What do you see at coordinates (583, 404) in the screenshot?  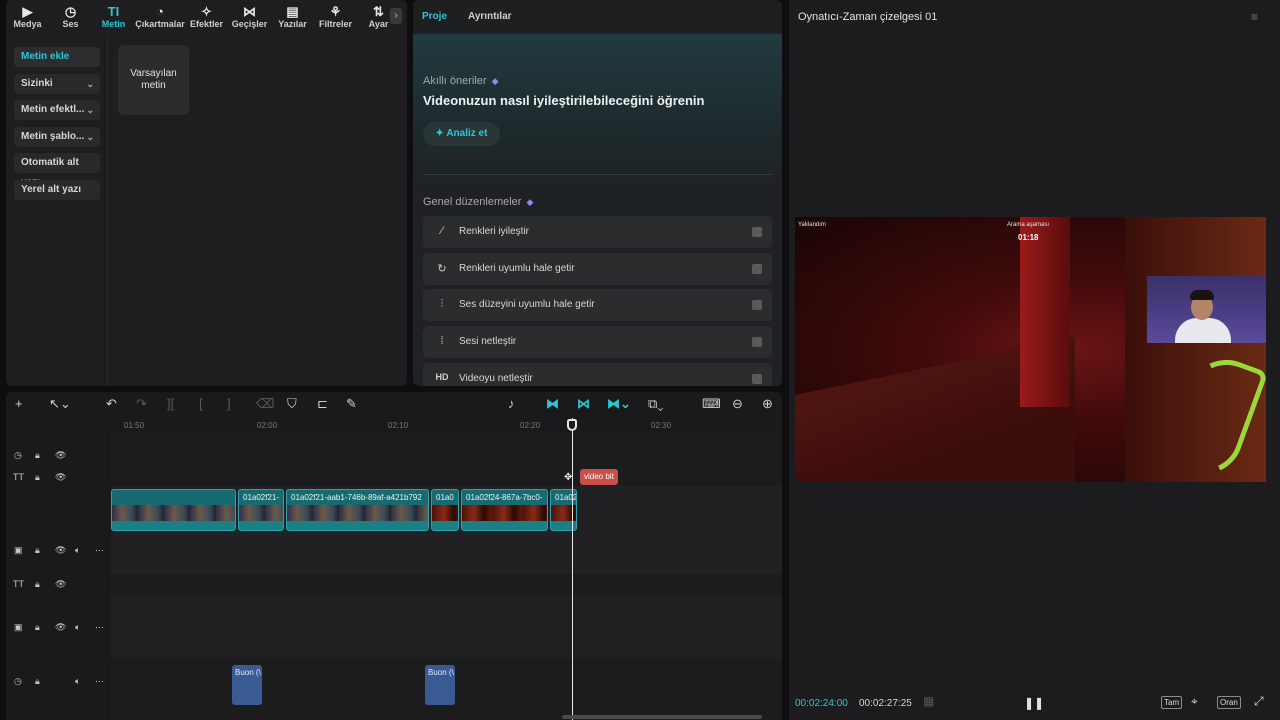 I see `magnet-icon: ⋈` at bounding box center [583, 404].